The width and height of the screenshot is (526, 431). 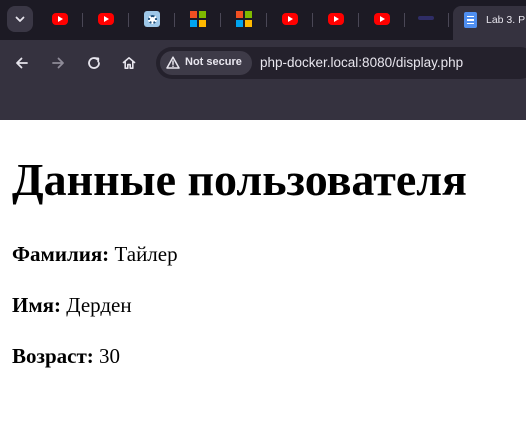 I want to click on forward-button, so click(x=58, y=63).